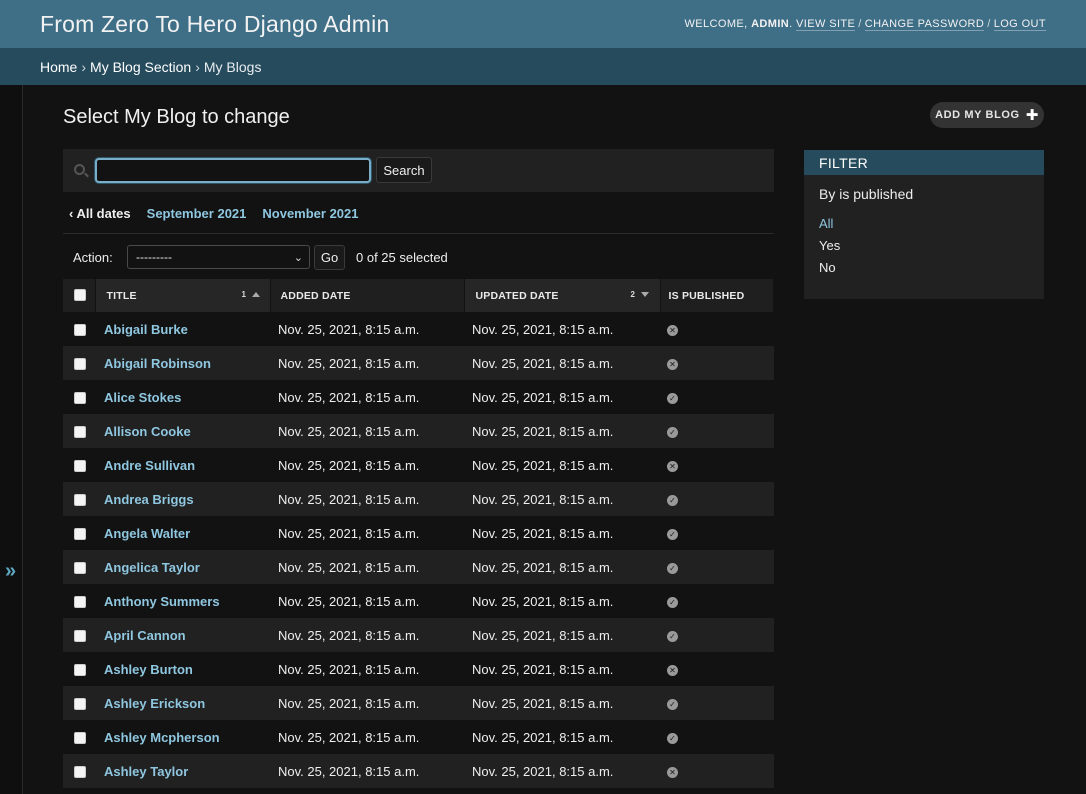 This screenshot has height=794, width=1086. What do you see at coordinates (218, 257) in the screenshot?
I see `action-select: --------- ⌄` at bounding box center [218, 257].